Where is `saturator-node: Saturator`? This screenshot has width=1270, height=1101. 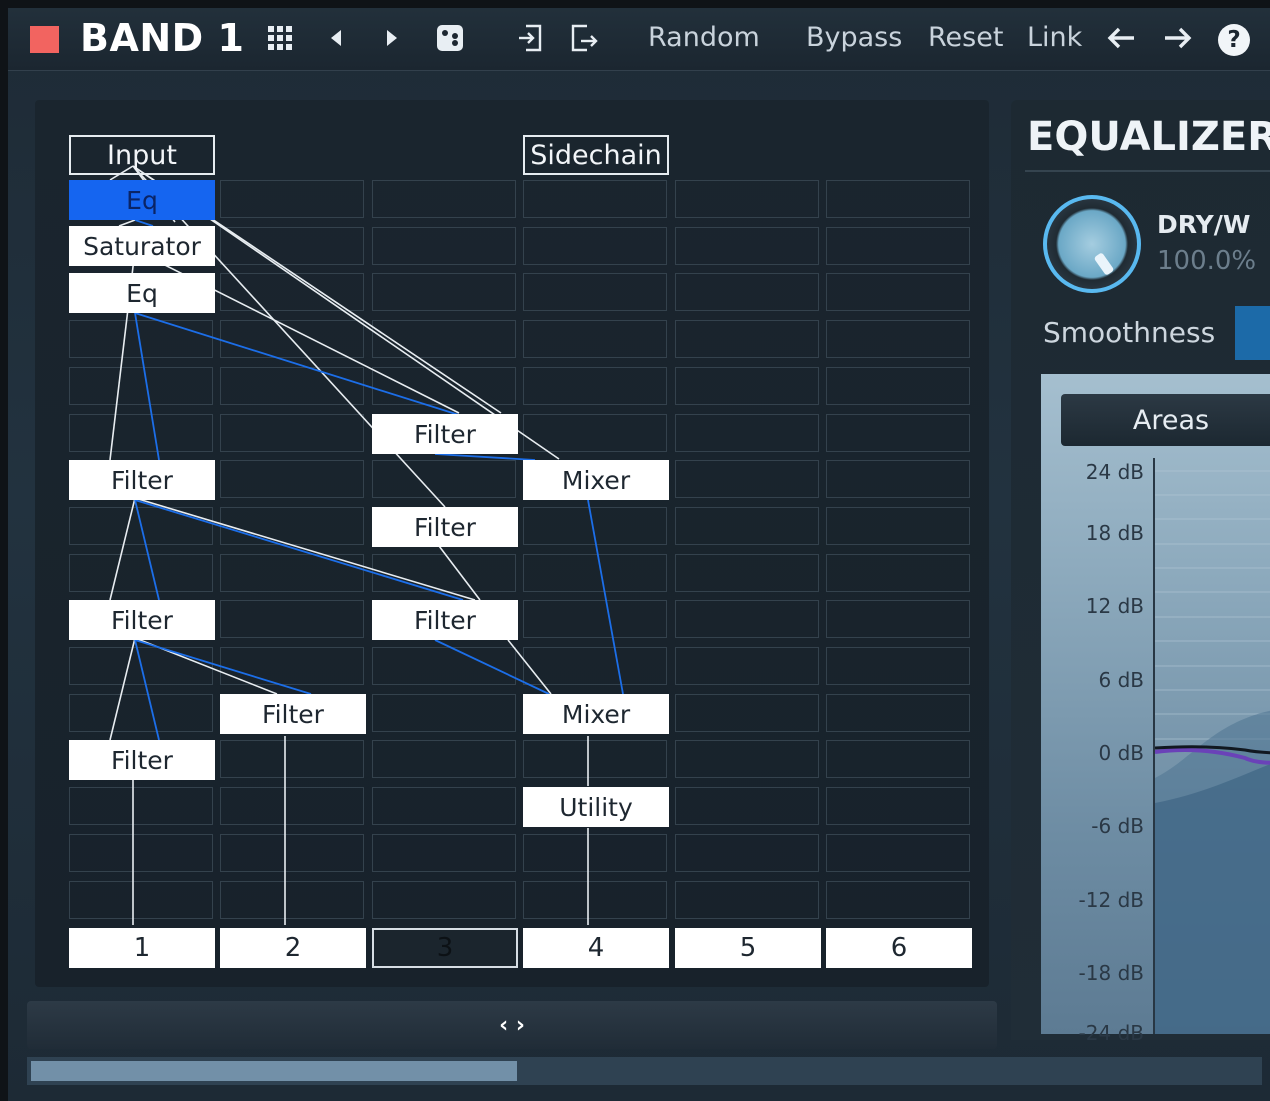
saturator-node: Saturator is located at coordinates (142, 246).